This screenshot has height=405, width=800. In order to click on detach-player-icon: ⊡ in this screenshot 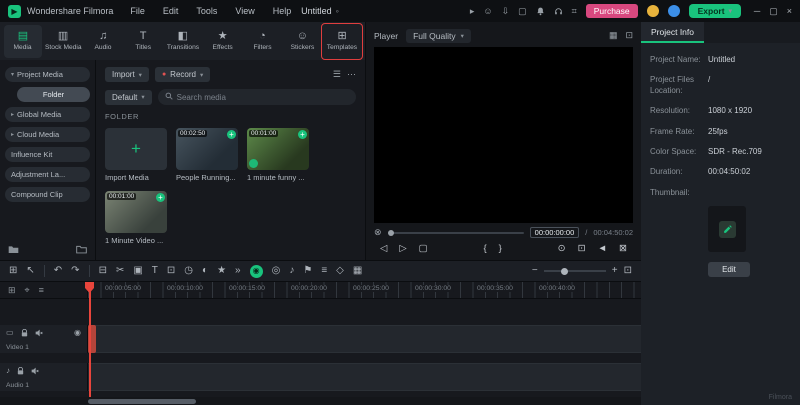, I will do `click(629, 35)`.